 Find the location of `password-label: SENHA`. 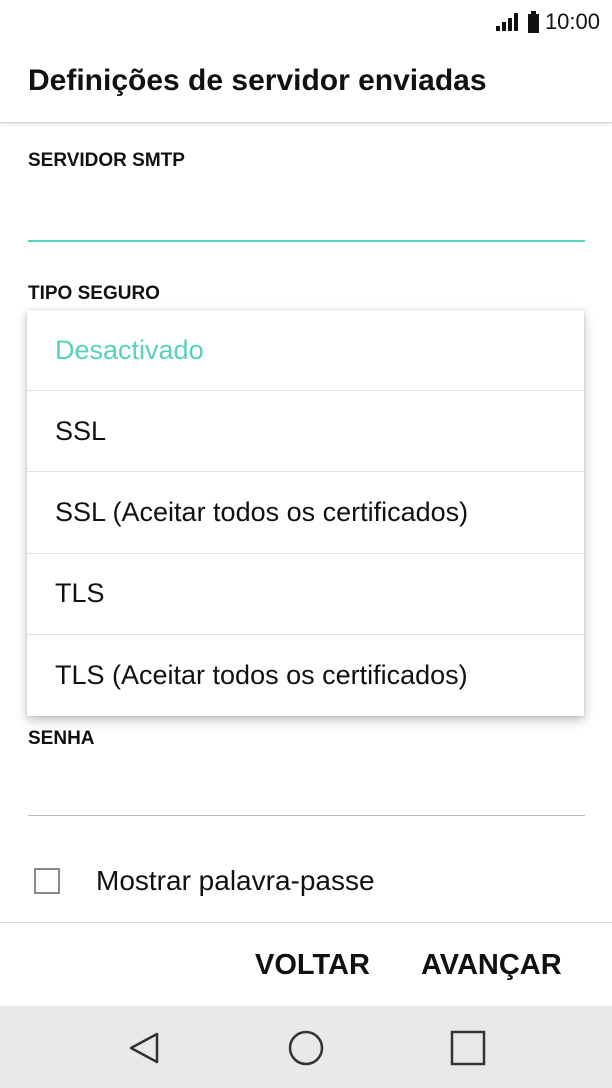

password-label: SENHA is located at coordinates (61, 738).